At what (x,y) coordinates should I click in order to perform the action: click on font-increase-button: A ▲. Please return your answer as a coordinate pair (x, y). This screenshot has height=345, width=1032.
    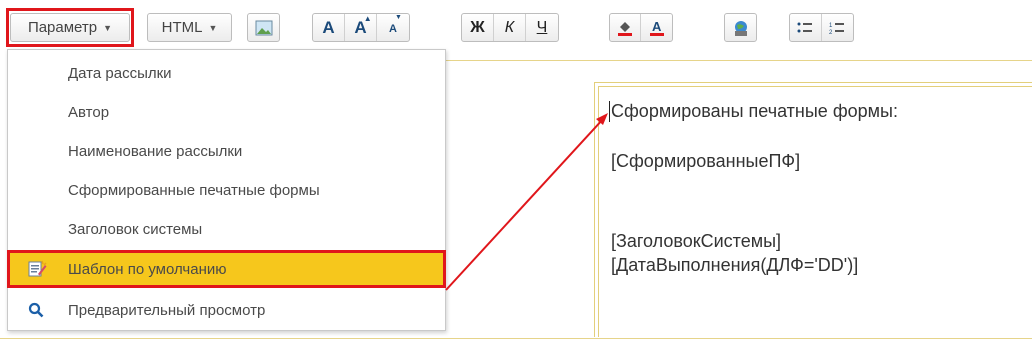
    Looking at the image, I should click on (361, 27).